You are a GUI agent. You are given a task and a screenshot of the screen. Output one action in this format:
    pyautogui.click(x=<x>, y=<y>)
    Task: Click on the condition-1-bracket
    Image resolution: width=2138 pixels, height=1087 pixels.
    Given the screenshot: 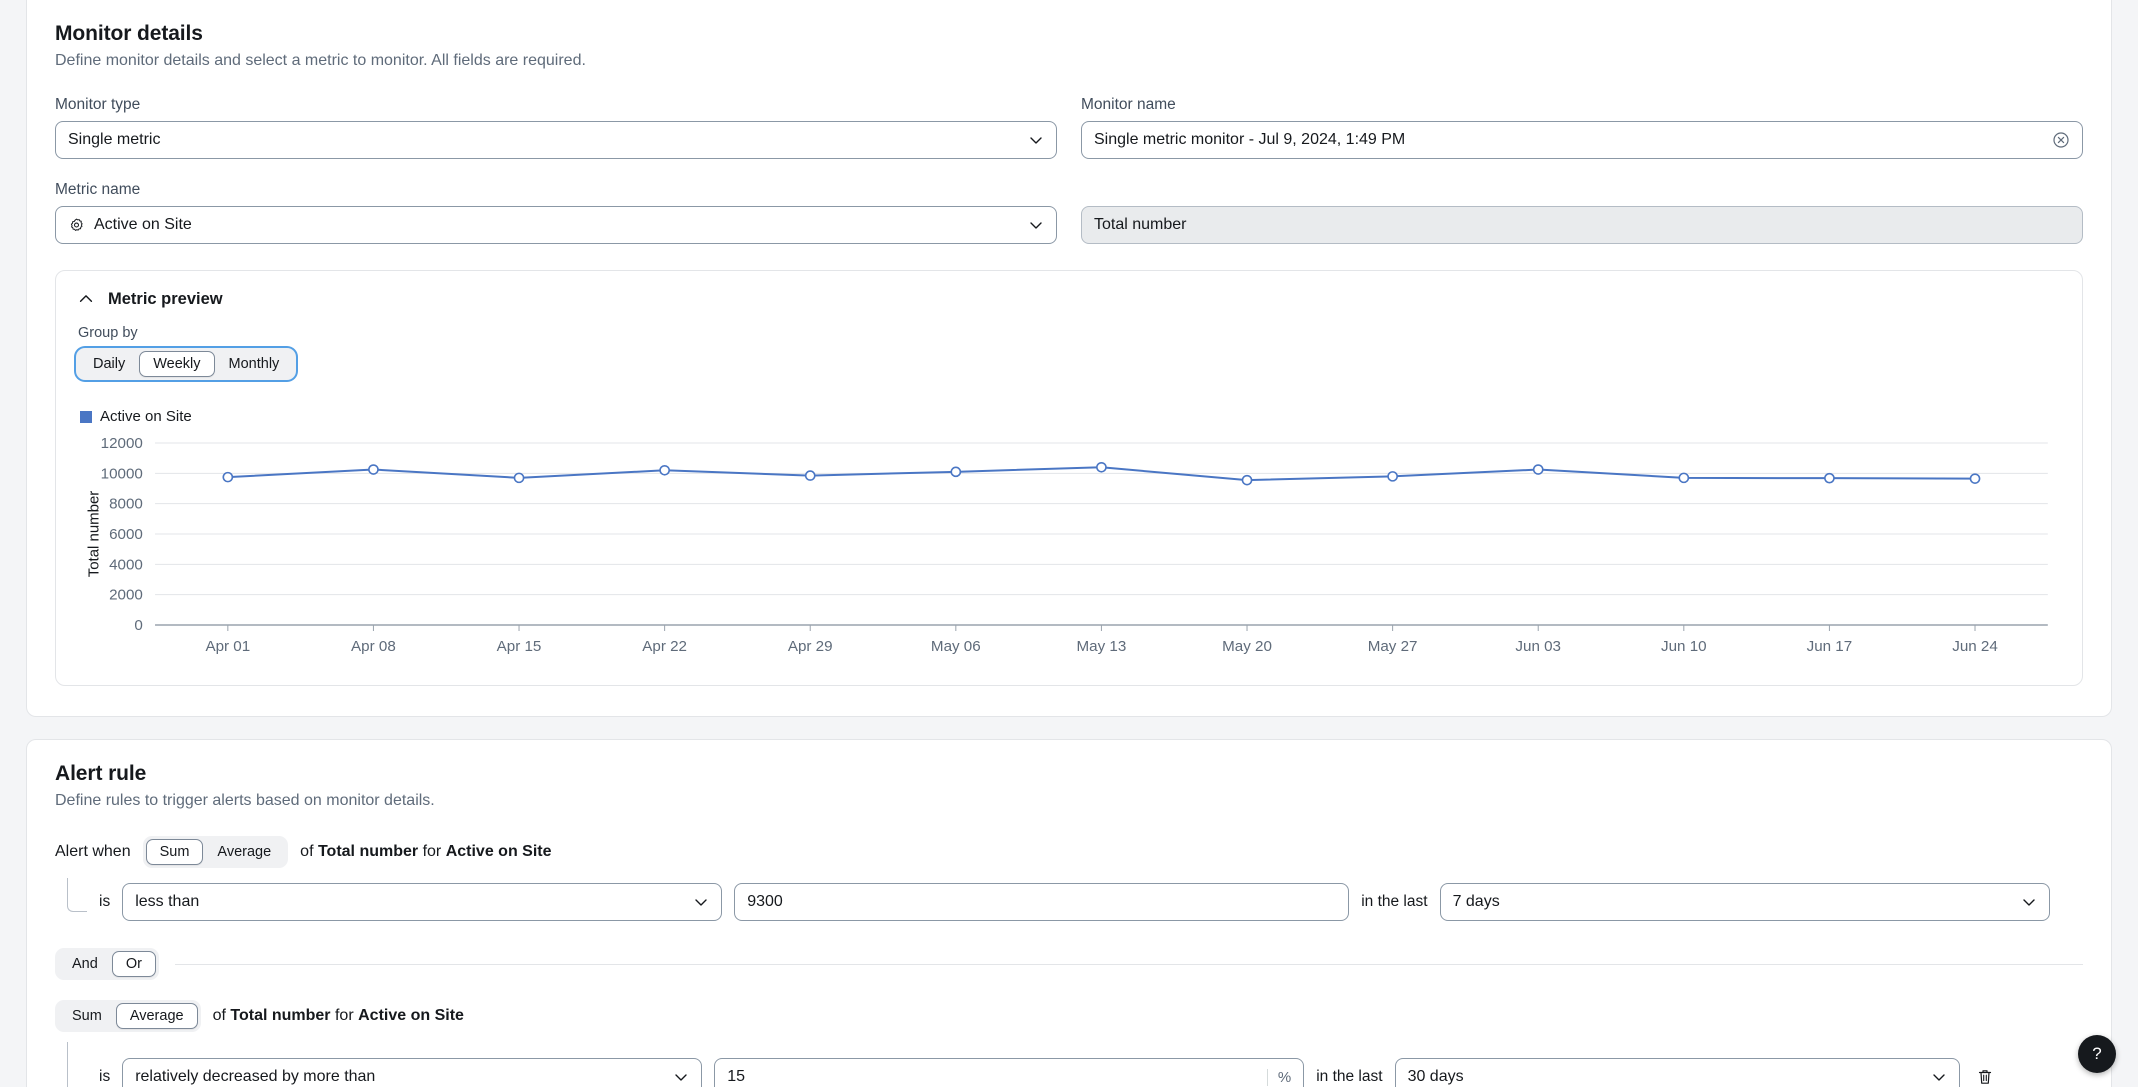 What is the action you would take?
    pyautogui.click(x=77, y=895)
    